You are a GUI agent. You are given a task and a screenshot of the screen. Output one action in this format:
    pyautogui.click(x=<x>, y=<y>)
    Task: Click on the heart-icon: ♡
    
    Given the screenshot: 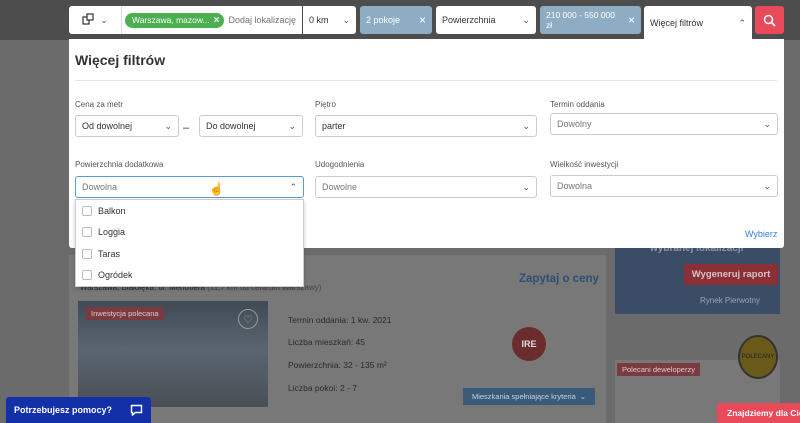 What is the action you would take?
    pyautogui.click(x=248, y=319)
    